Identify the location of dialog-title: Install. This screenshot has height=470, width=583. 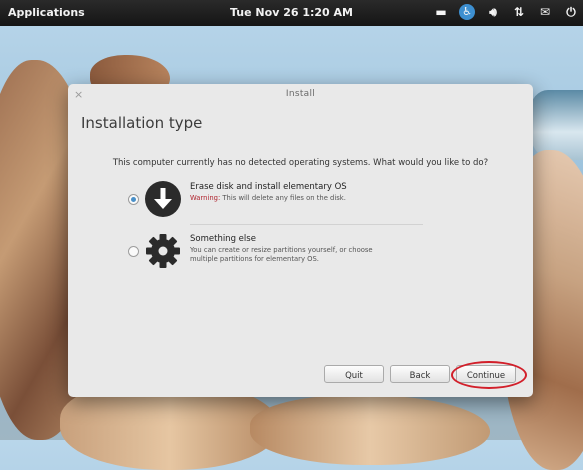
(300, 94).